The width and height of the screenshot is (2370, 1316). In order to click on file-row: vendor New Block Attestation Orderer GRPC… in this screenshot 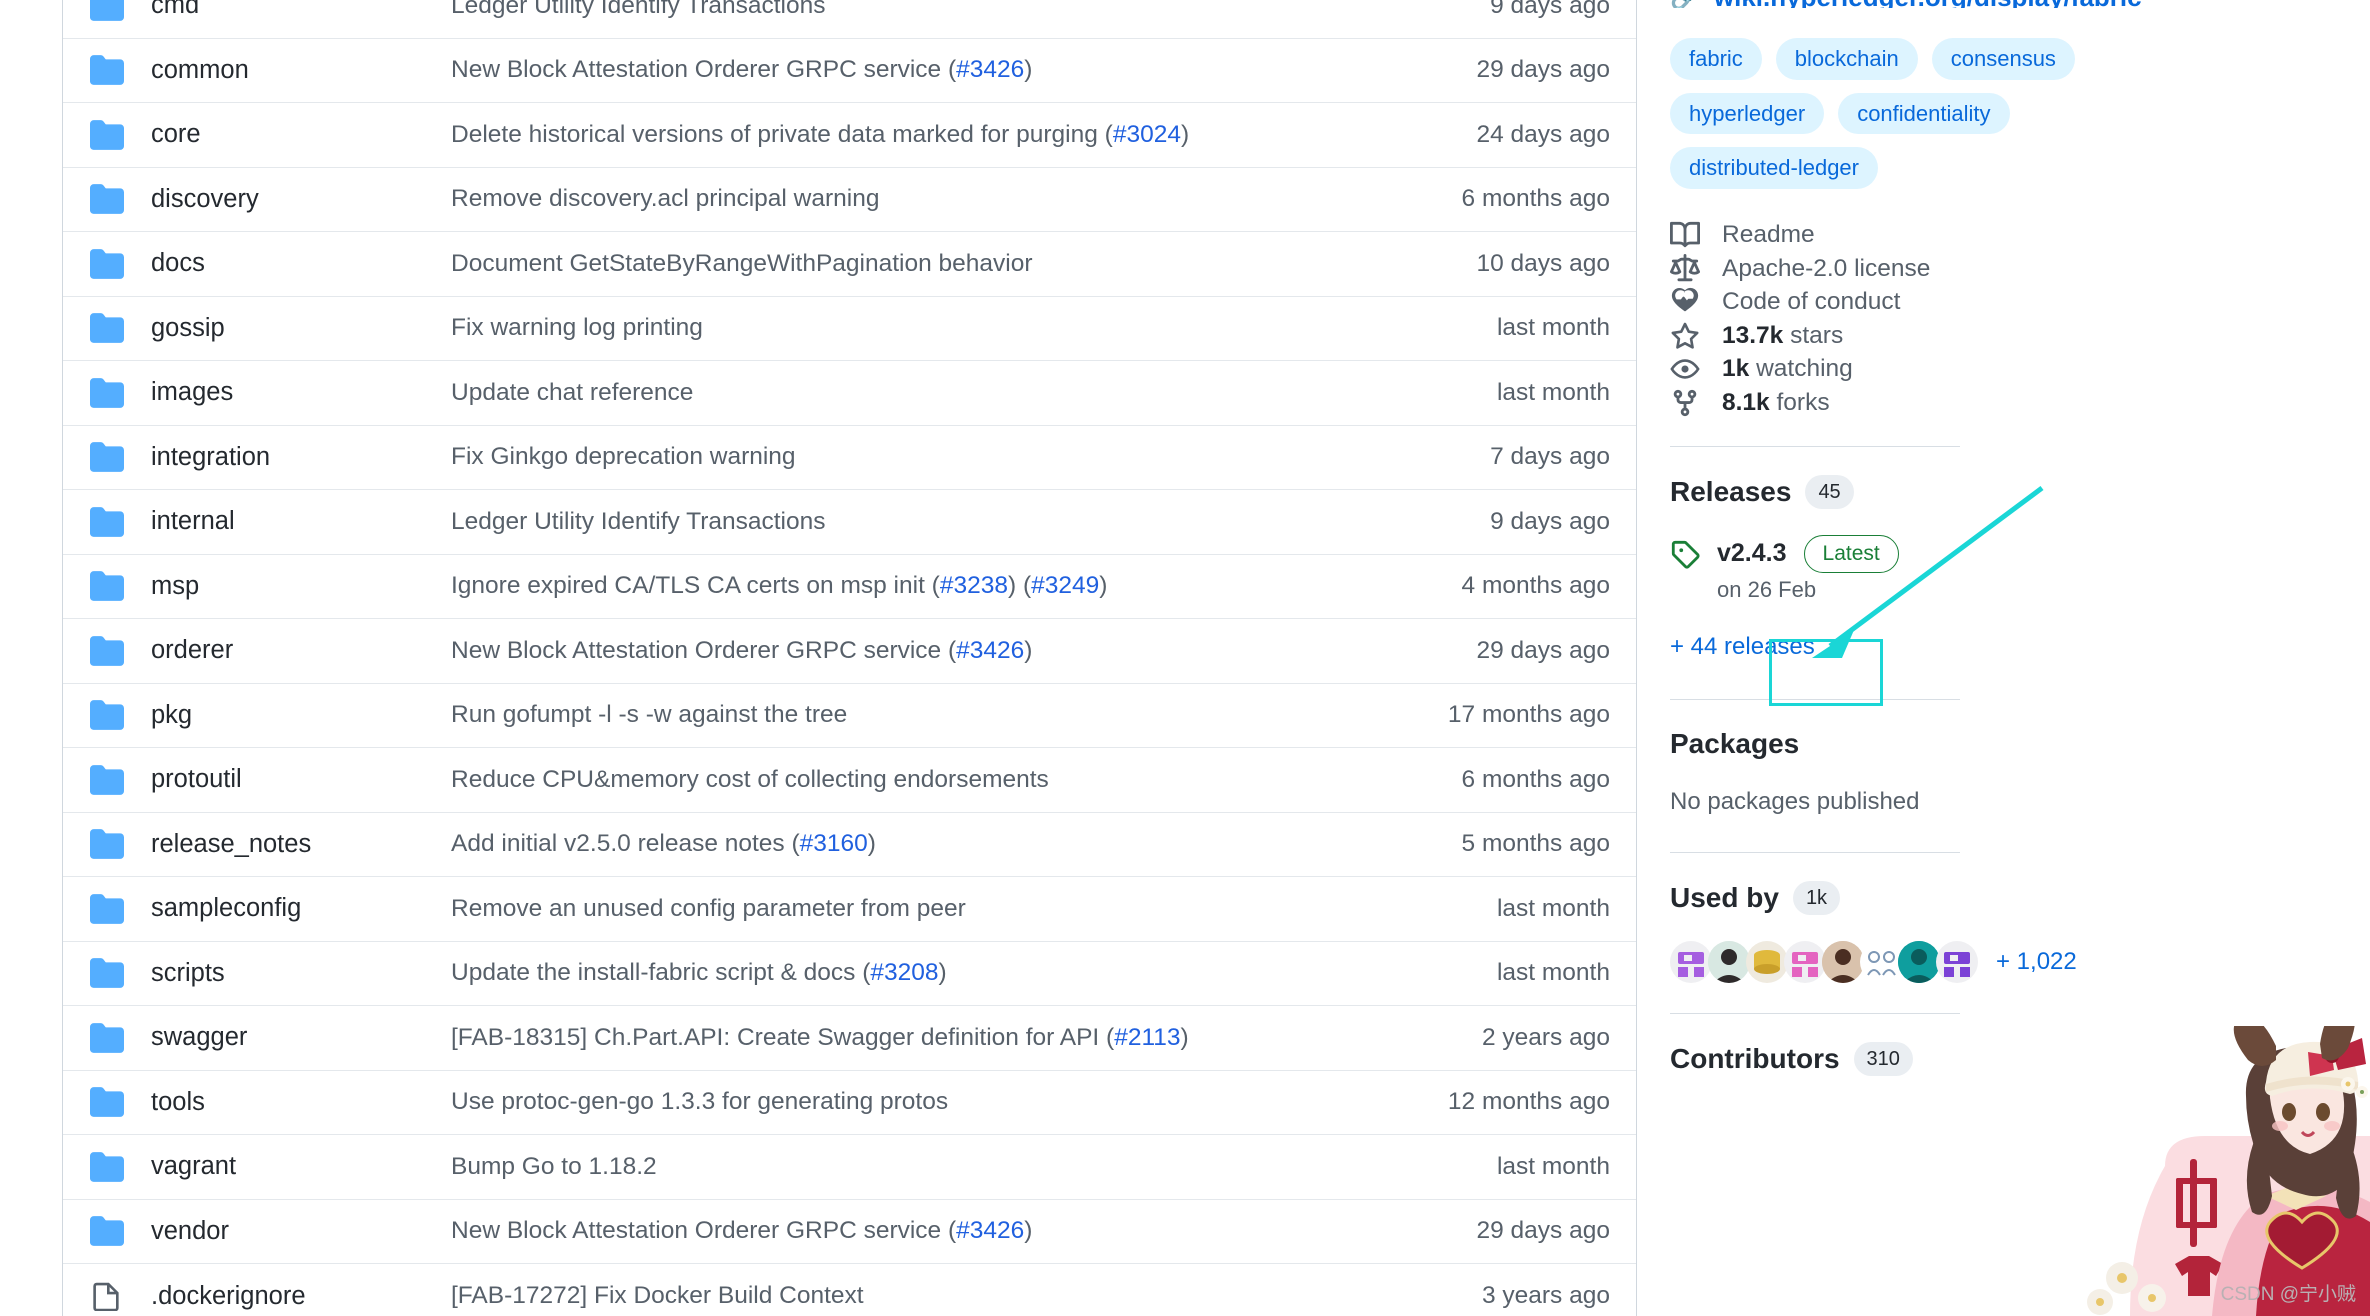, I will do `click(849, 1232)`.